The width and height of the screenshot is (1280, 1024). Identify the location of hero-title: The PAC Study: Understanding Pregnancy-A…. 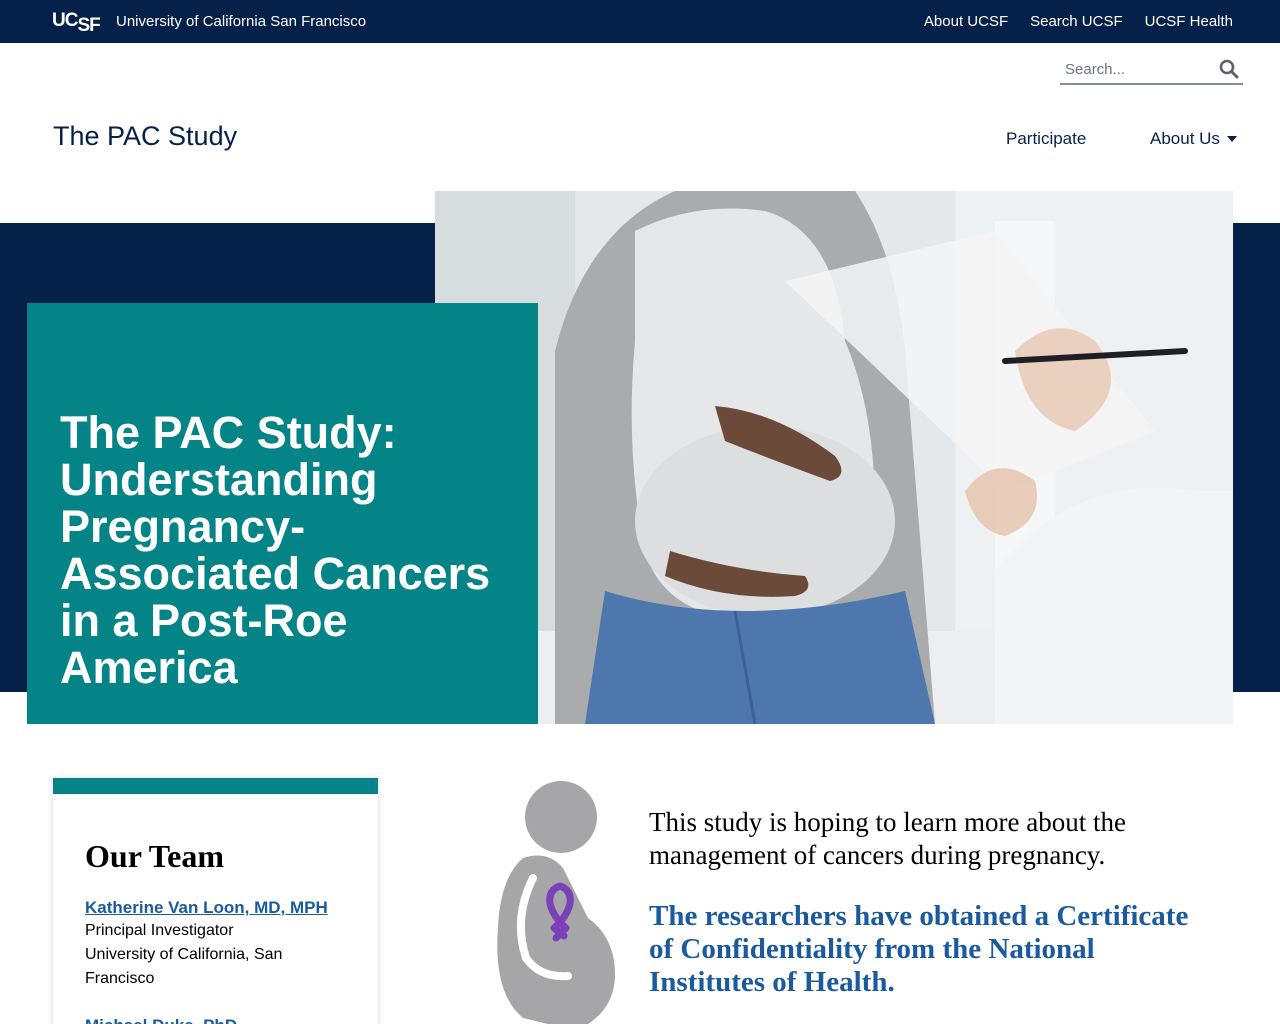
(275, 550).